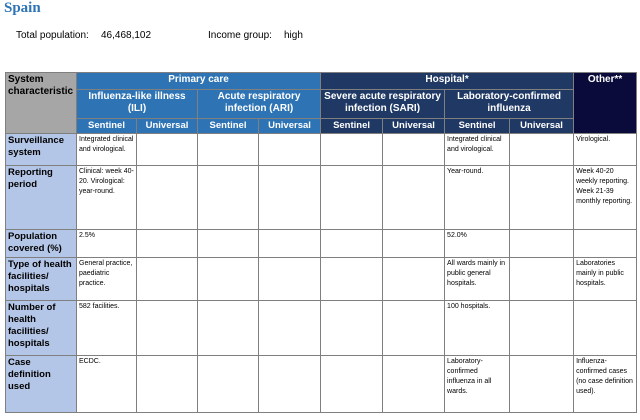 The image size is (640, 420). I want to click on row-label: Reporting period, so click(41, 197).